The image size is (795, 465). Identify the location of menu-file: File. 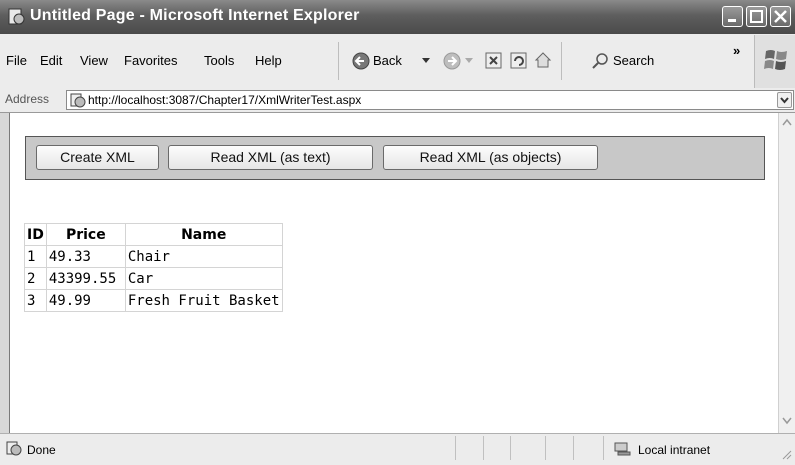
(16, 60).